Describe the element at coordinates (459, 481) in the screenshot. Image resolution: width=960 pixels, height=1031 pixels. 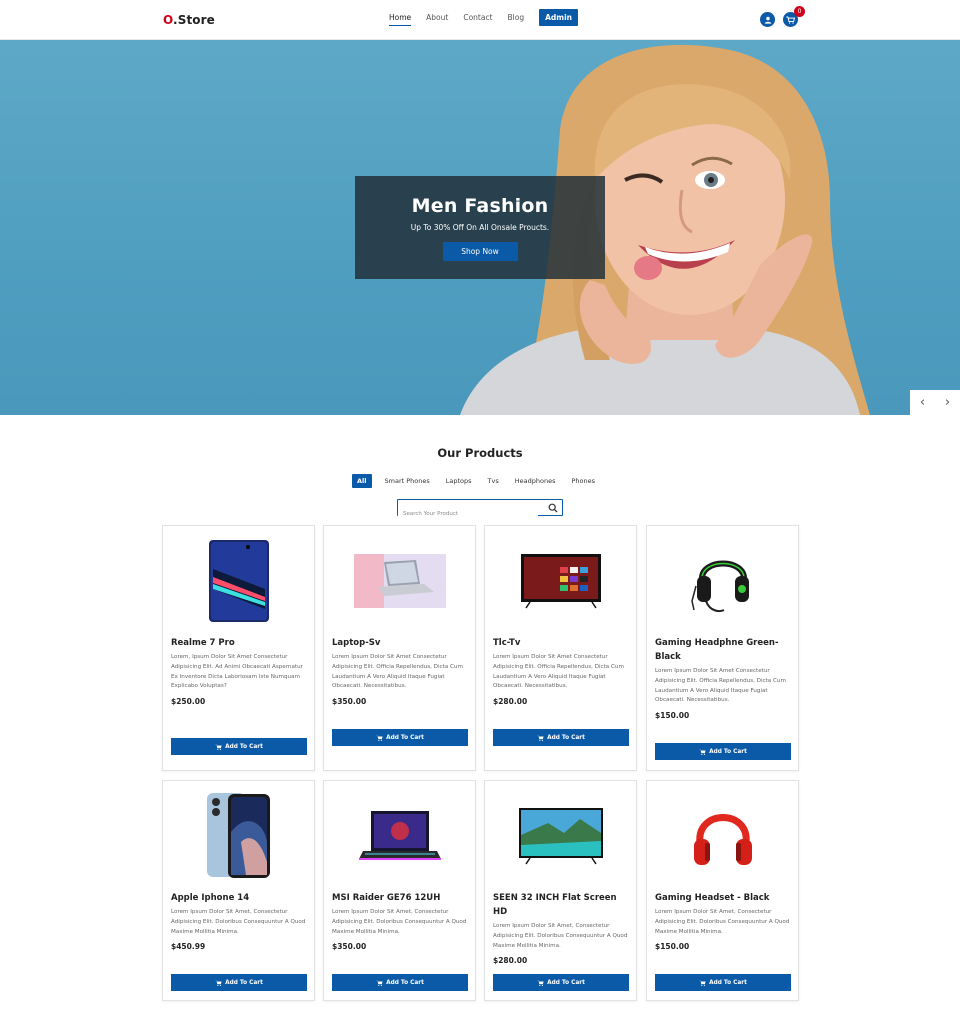
I see `filter-laptops: Laptops` at that location.